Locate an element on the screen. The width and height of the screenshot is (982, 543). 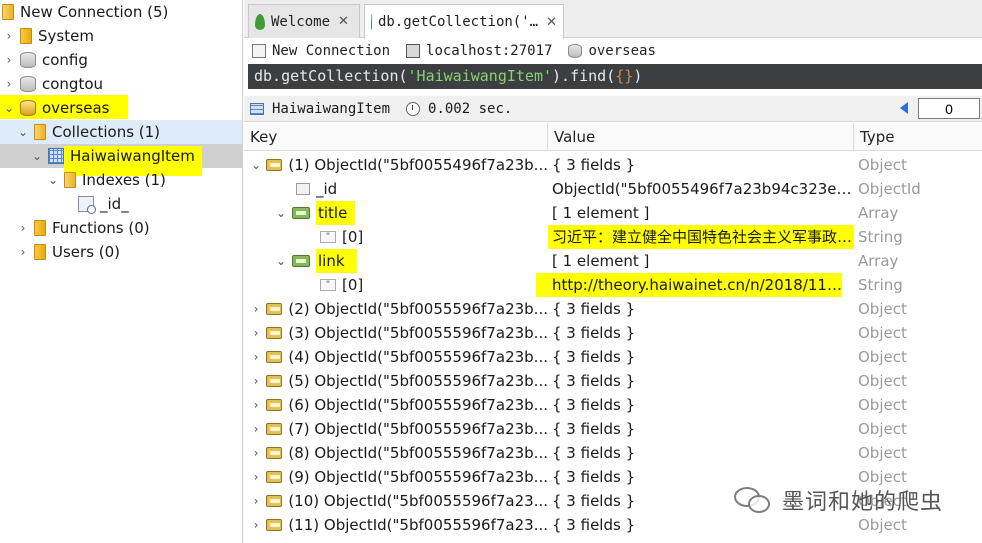
tree-node-label: System is located at coordinates (66, 36).